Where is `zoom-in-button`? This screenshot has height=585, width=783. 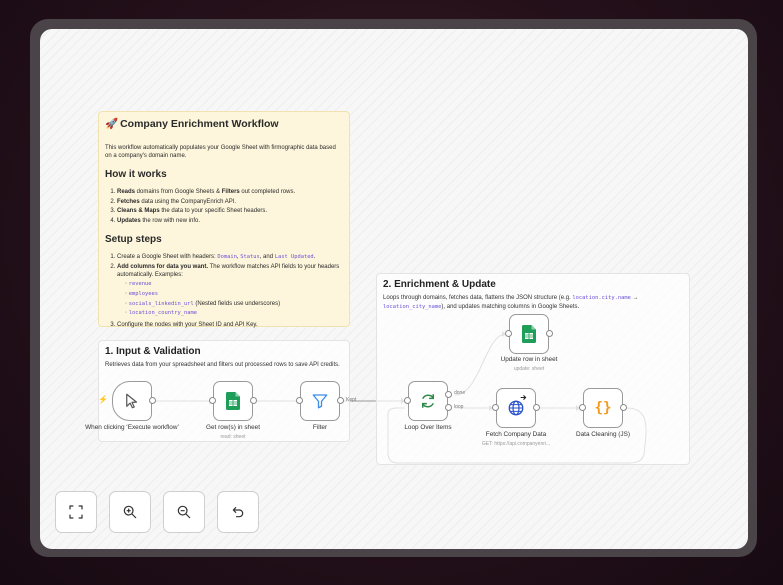
zoom-in-button is located at coordinates (130, 512).